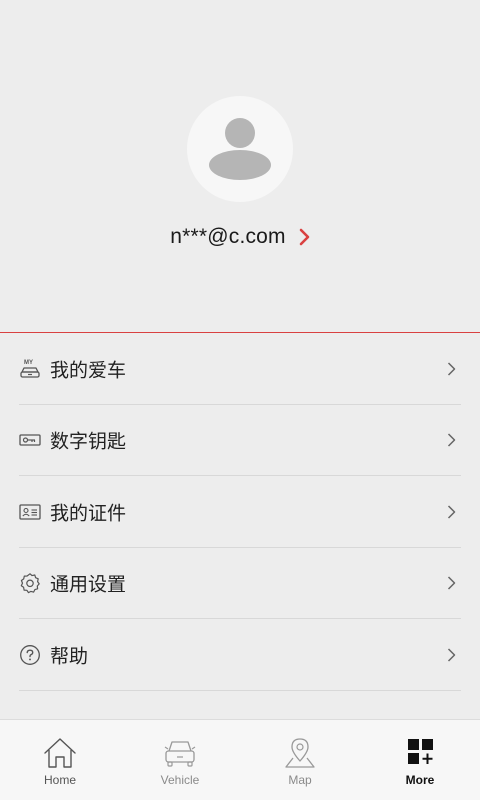  What do you see at coordinates (180, 780) in the screenshot?
I see `tab-label: Vehicle` at bounding box center [180, 780].